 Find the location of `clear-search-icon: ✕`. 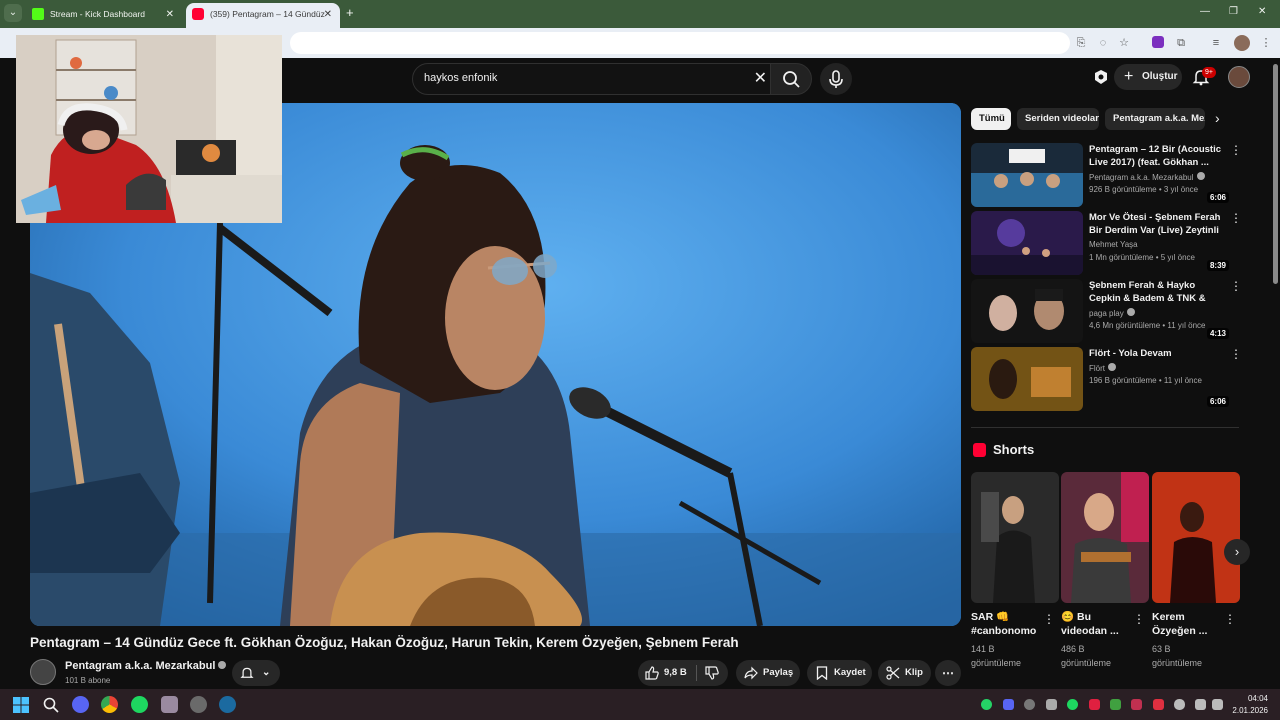

clear-search-icon: ✕ is located at coordinates (760, 78).